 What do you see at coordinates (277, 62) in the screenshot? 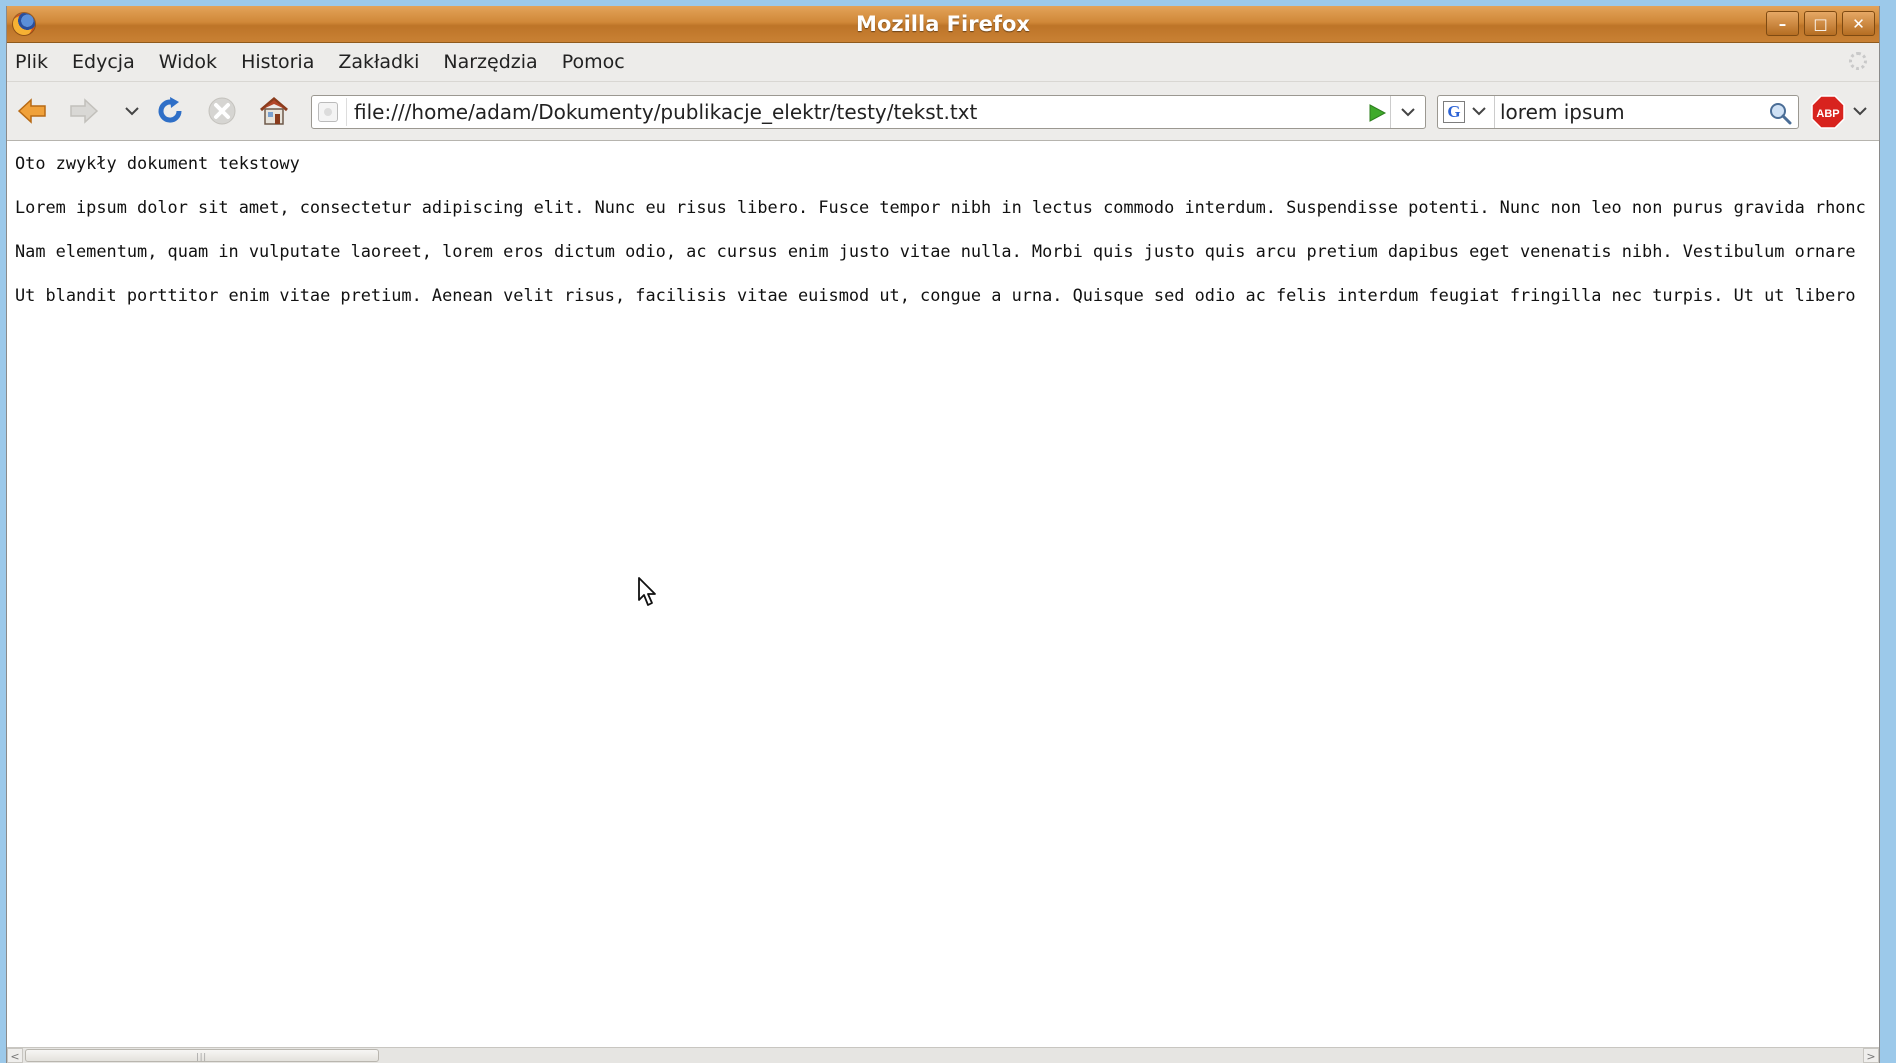
I see `menu-historia: Historia` at bounding box center [277, 62].